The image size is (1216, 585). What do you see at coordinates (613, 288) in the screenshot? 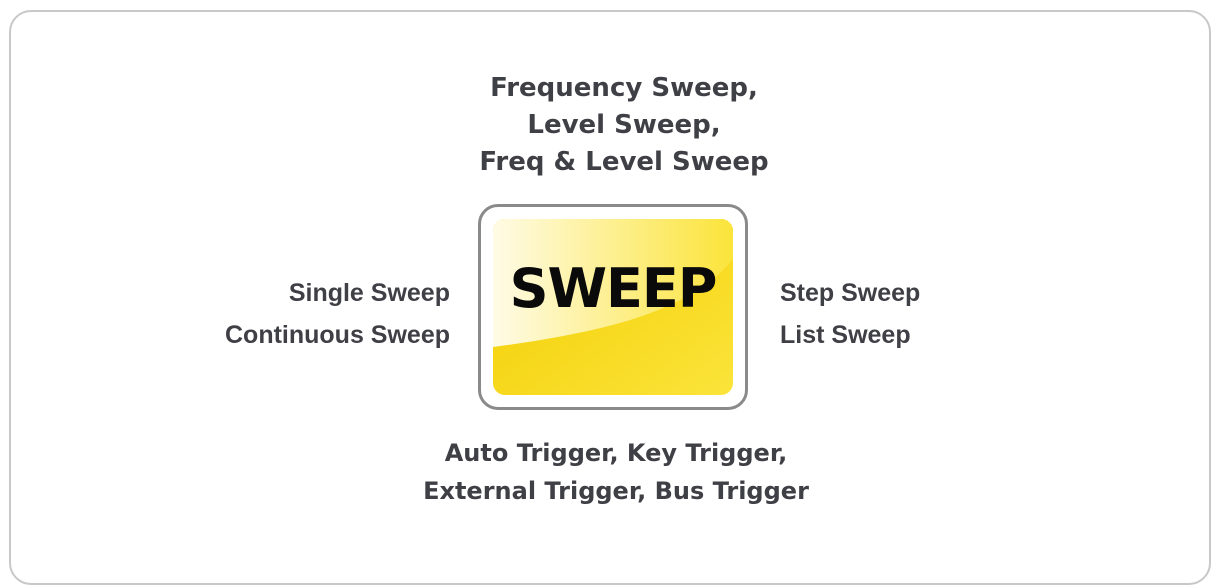
I see `sweep-label: SWEEP` at bounding box center [613, 288].